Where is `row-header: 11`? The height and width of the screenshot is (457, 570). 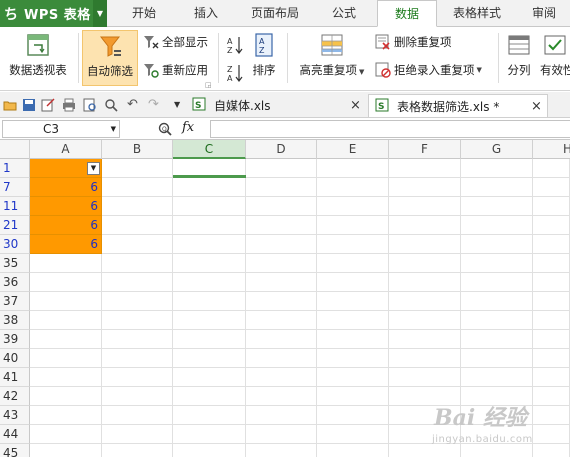
row-header: 11 is located at coordinates (15, 206).